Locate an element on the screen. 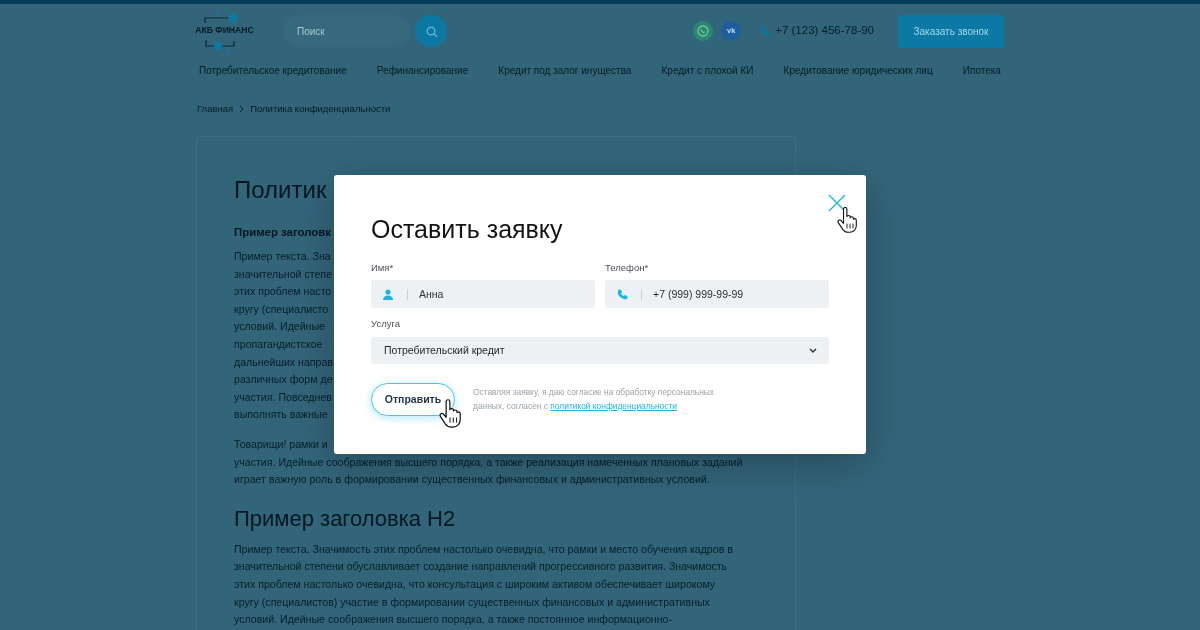  search-button is located at coordinates (431, 31).